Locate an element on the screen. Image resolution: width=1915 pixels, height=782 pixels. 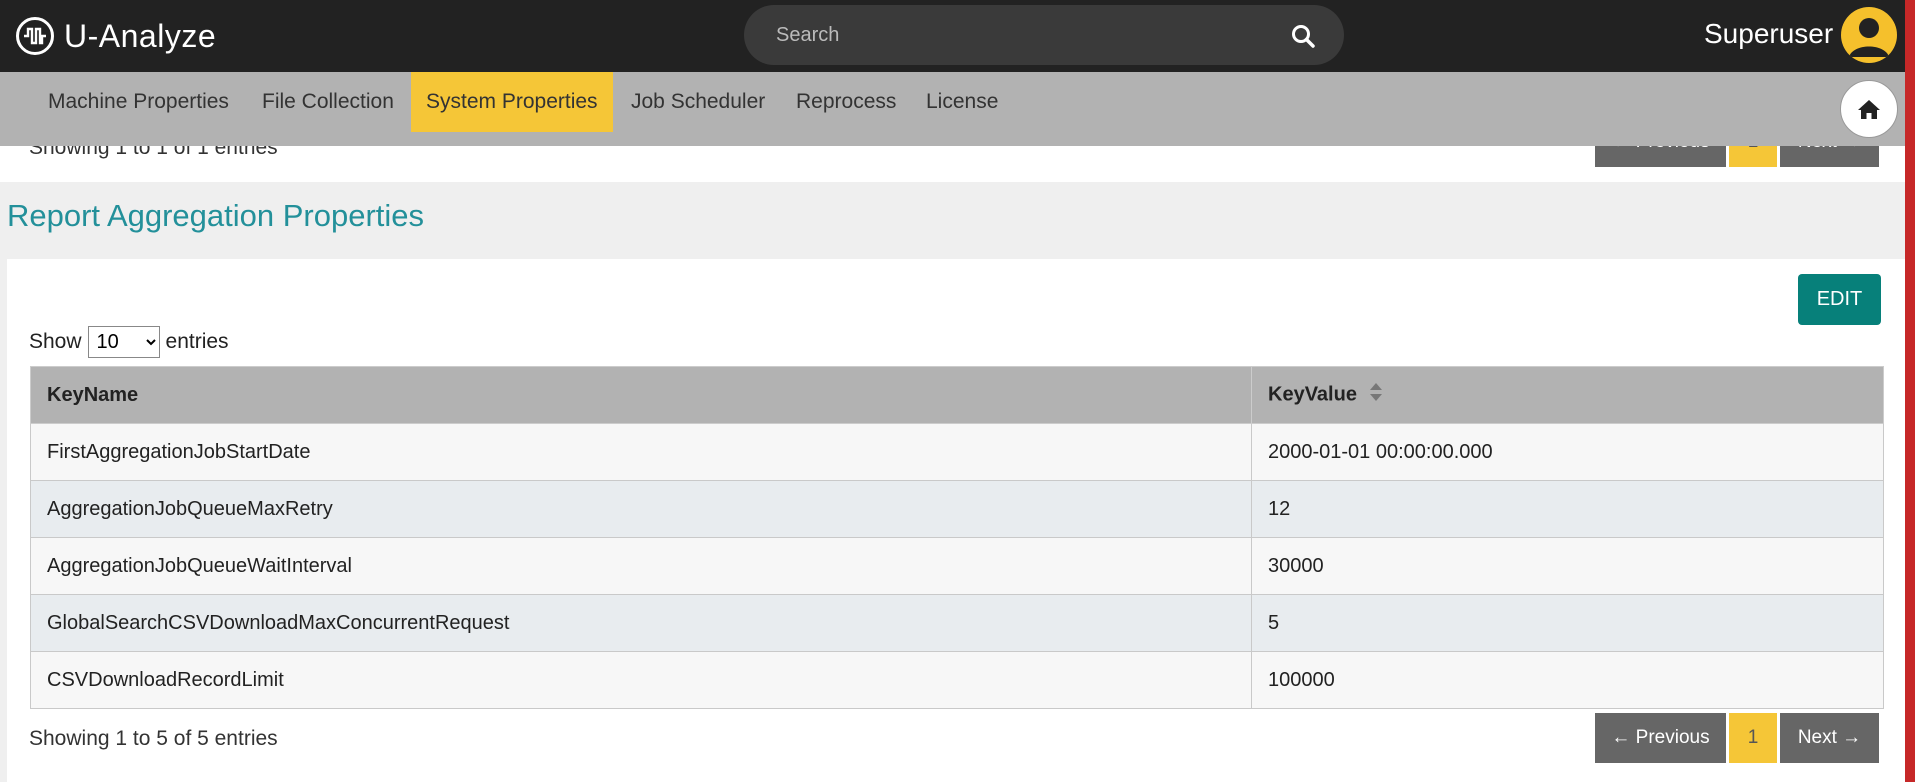
nav-item-file-collection: File Collection is located at coordinates (328, 102).